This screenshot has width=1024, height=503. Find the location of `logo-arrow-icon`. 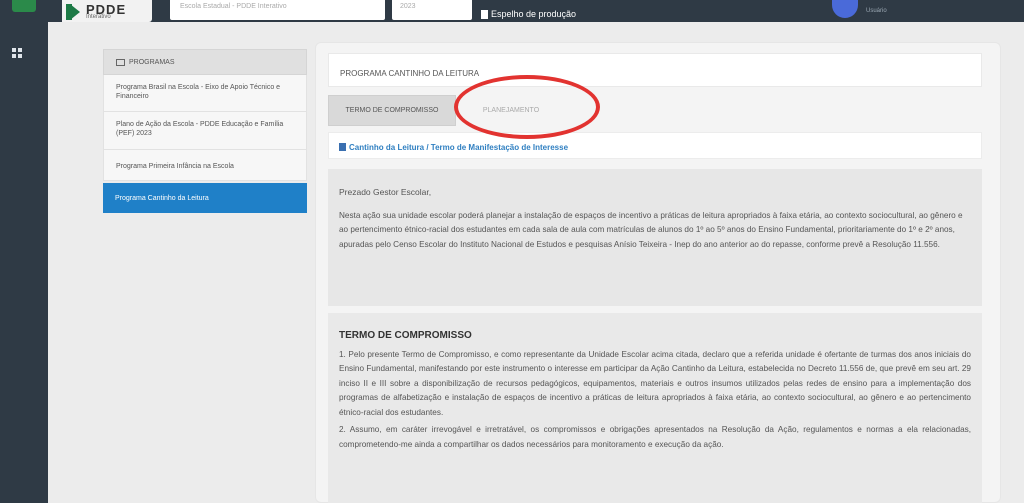

logo-arrow-icon is located at coordinates (75, 12).